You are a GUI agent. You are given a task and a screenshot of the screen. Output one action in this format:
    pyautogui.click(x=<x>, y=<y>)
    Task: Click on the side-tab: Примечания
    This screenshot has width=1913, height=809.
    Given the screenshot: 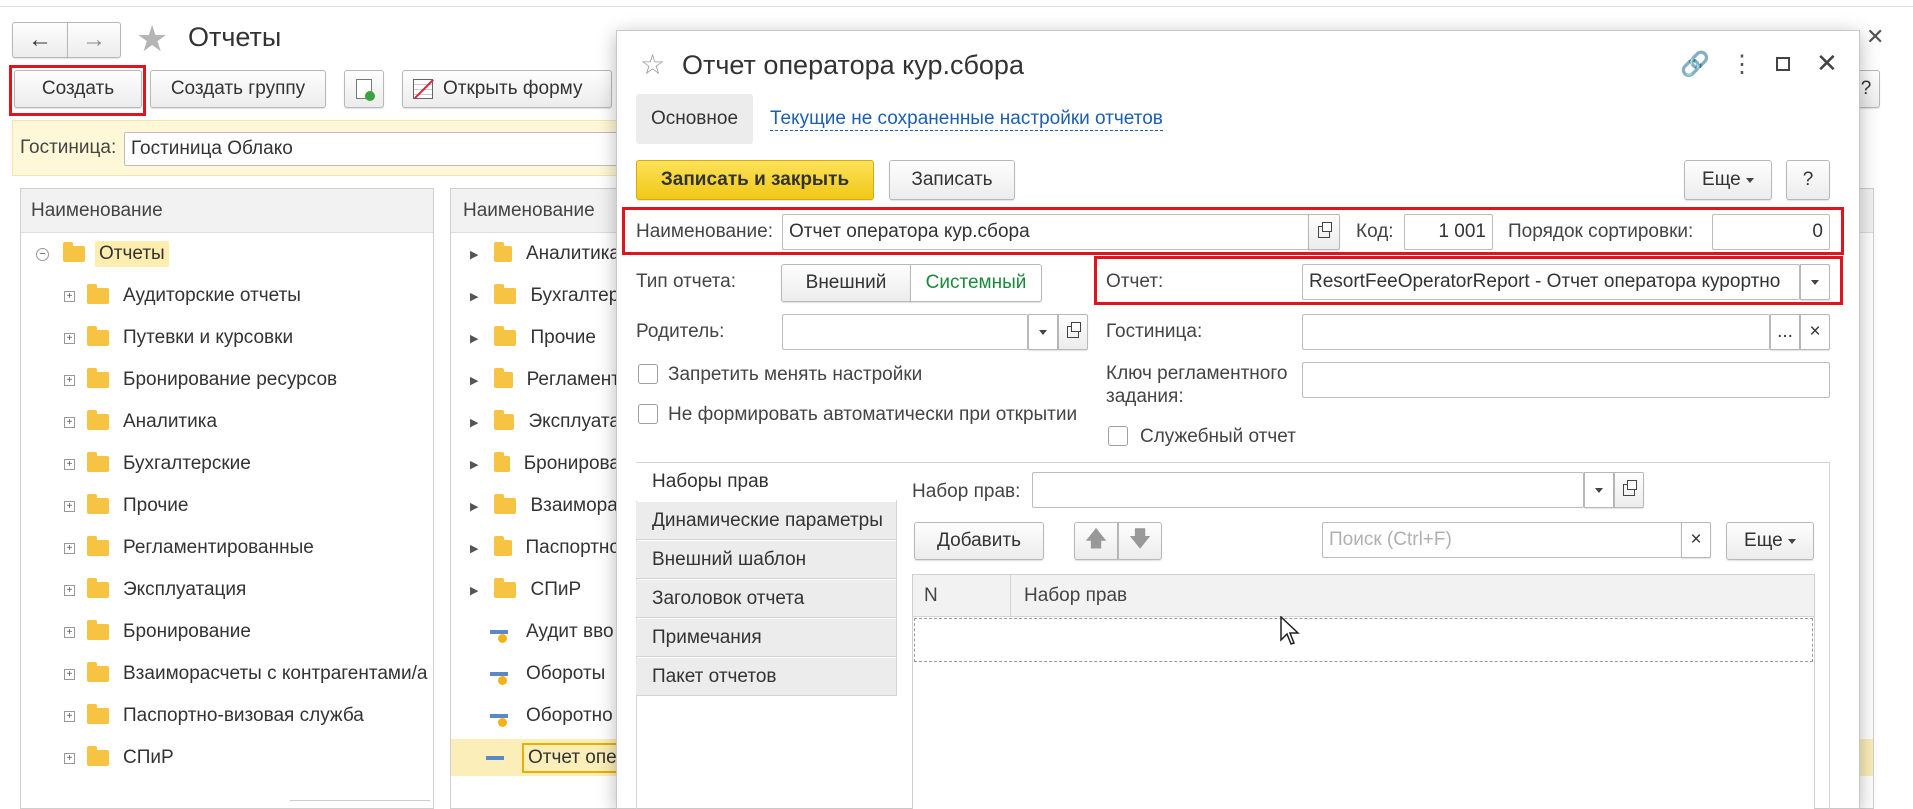 What is the action you would take?
    pyautogui.click(x=766, y=638)
    